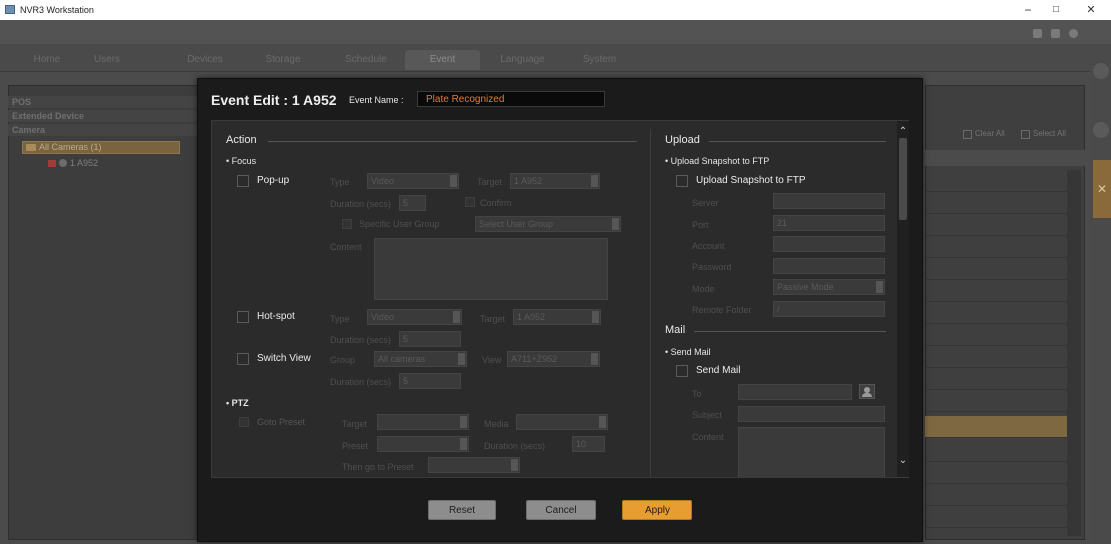 This screenshot has height=544, width=1111. What do you see at coordinates (712, 267) in the screenshot?
I see `ftp-password-label: Password` at bounding box center [712, 267].